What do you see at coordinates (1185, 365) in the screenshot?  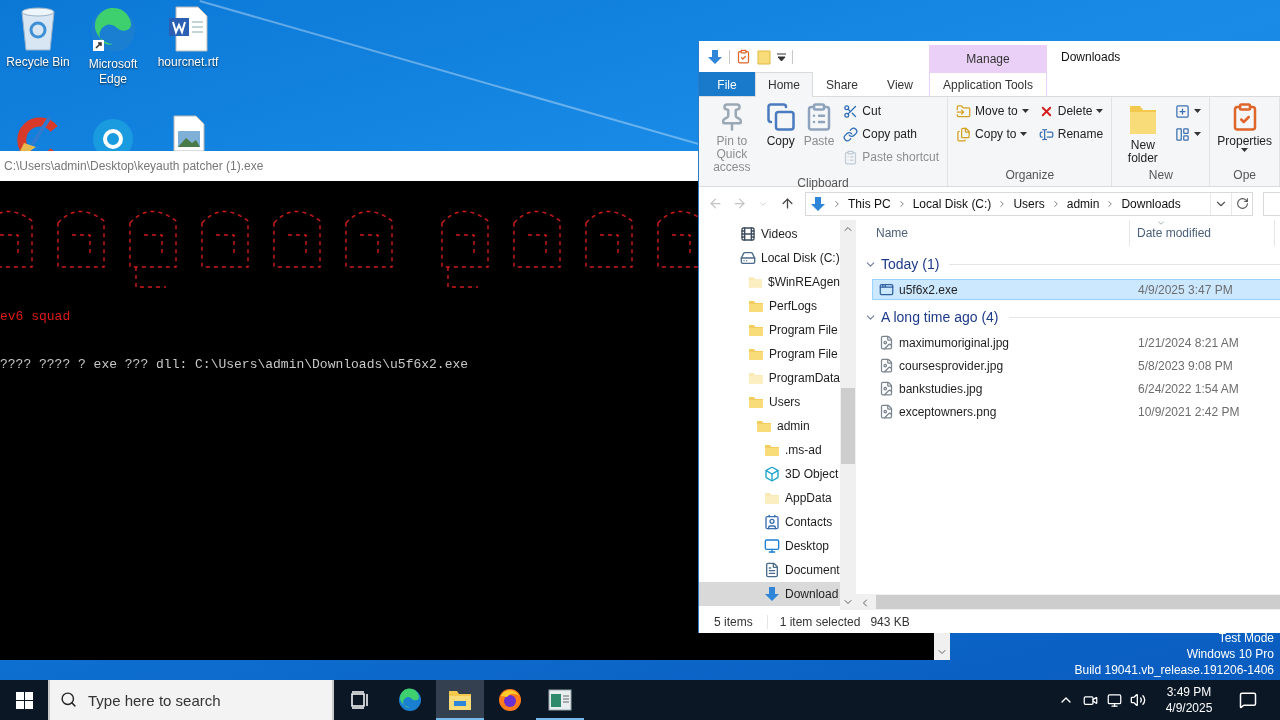 I see `file-date: 5/8/2023 9:08 PM` at bounding box center [1185, 365].